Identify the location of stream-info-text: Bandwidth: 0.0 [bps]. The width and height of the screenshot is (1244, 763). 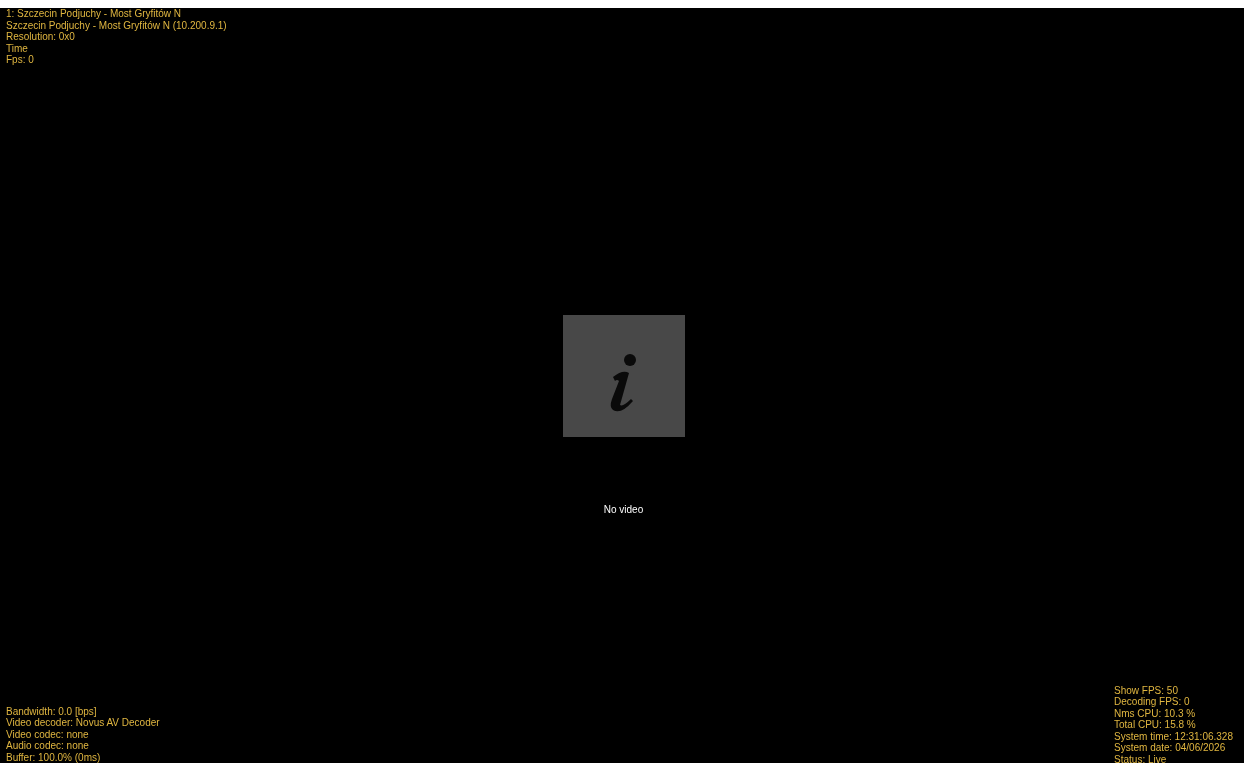
(52, 711).